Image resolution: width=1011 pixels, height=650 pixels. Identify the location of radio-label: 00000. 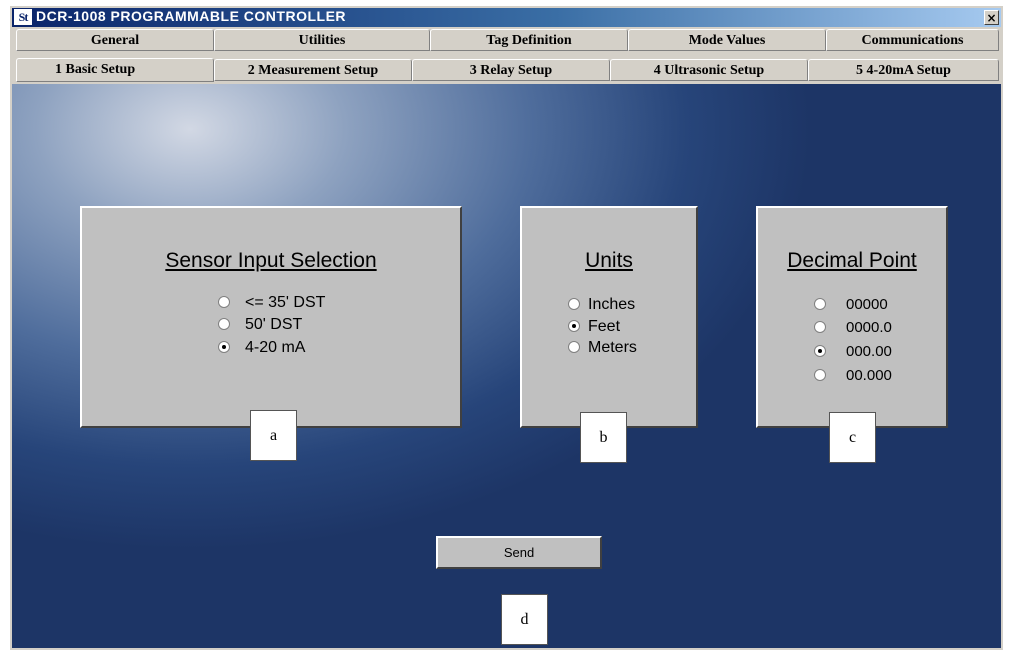
(867, 304).